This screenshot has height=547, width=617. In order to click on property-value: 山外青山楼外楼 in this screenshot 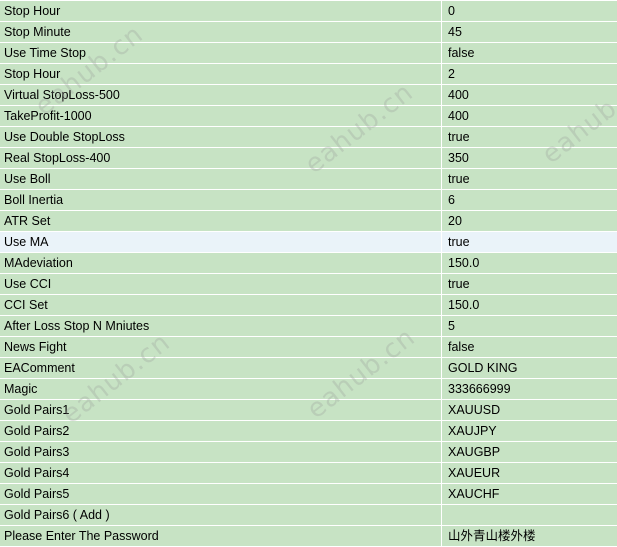, I will do `click(530, 536)`.